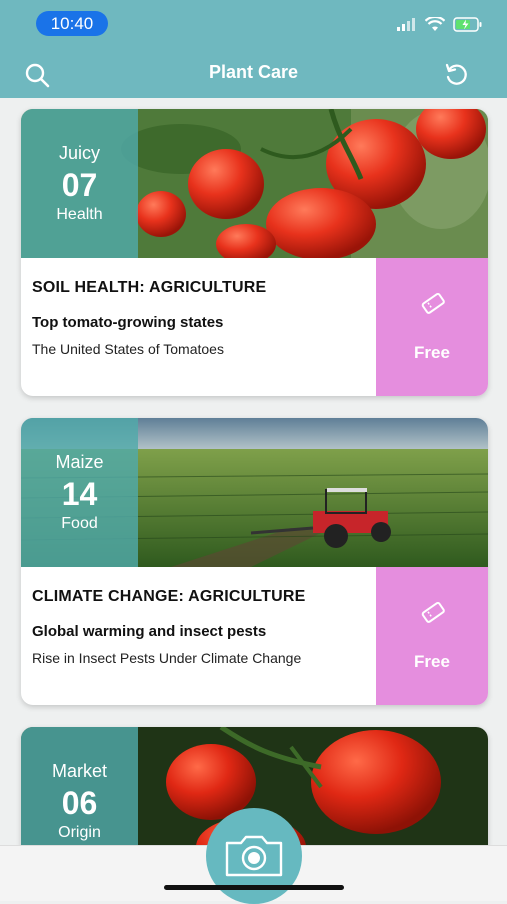 The height and width of the screenshot is (904, 507). Describe the element at coordinates (79, 523) in the screenshot. I see `date-label-bottom: Food` at that location.